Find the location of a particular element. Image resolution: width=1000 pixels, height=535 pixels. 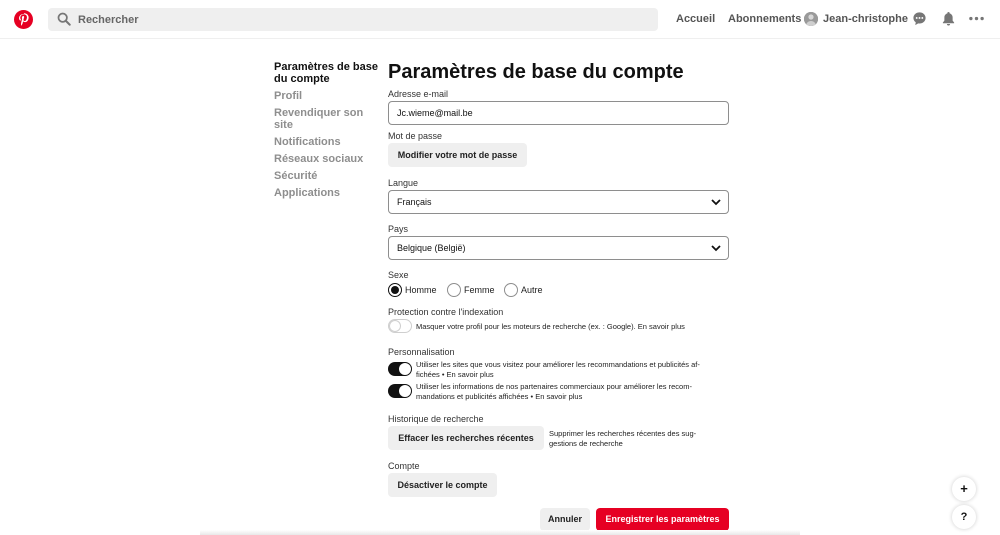

indexing-label: Protection contre l'indexation is located at coordinates (446, 312).